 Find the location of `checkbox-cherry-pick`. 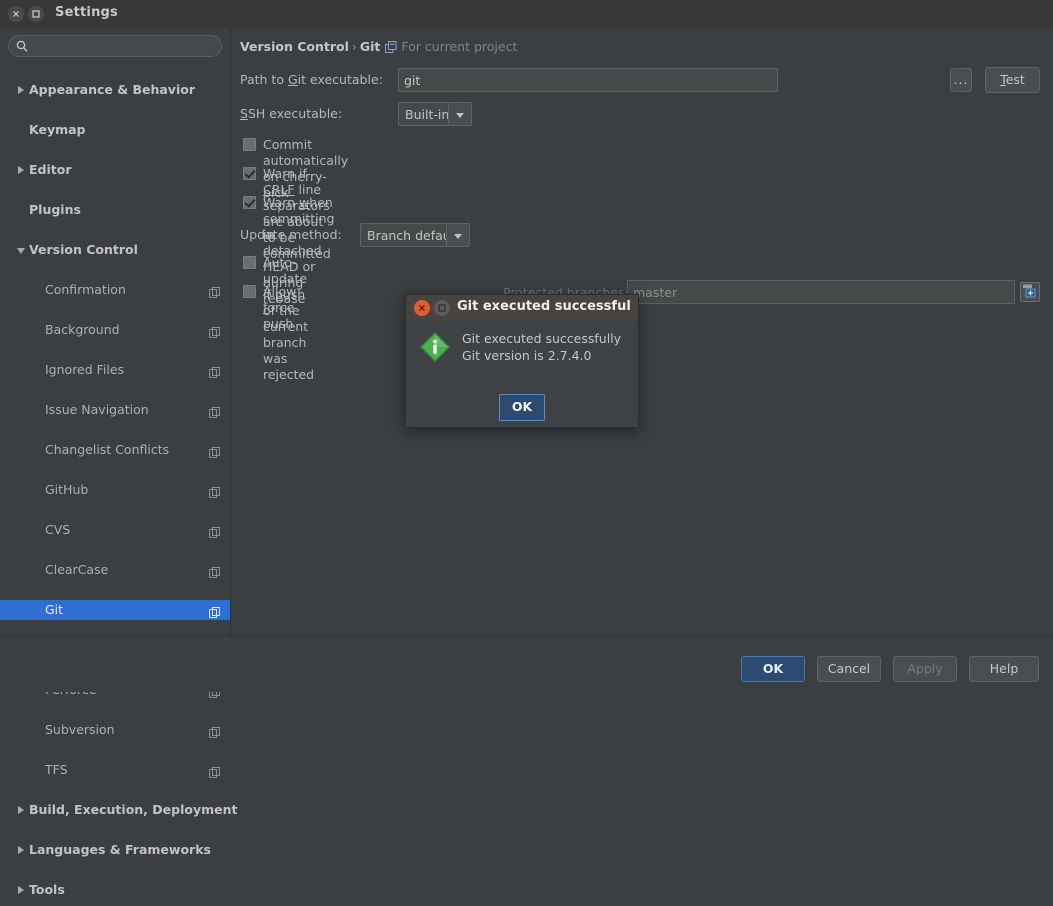

checkbox-cherry-pick is located at coordinates (249, 144).